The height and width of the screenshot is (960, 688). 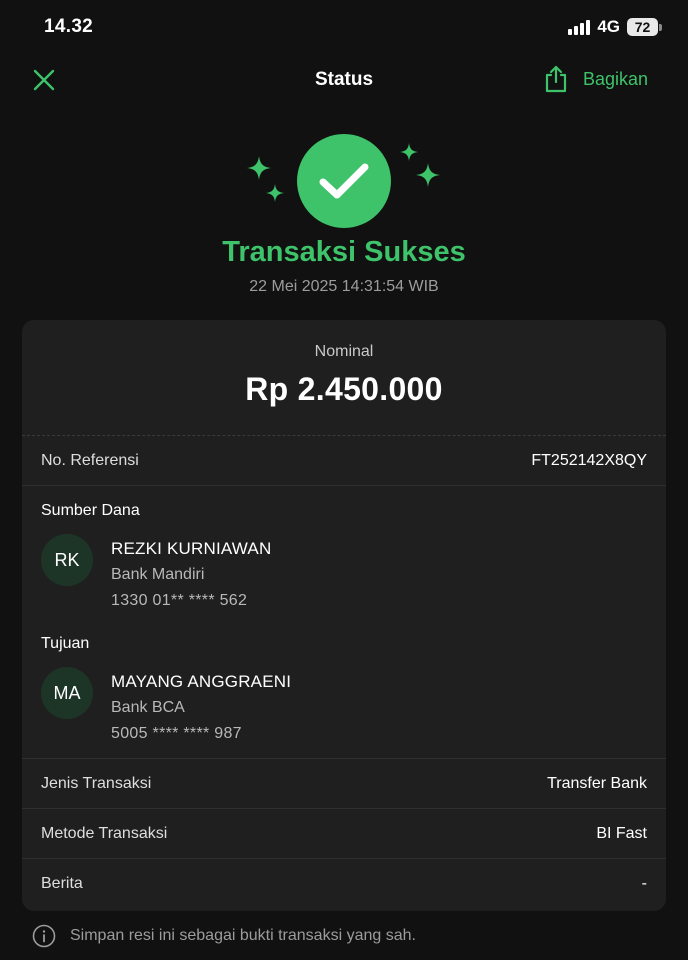 What do you see at coordinates (344, 80) in the screenshot?
I see `nav-bar: Status Bagikan` at bounding box center [344, 80].